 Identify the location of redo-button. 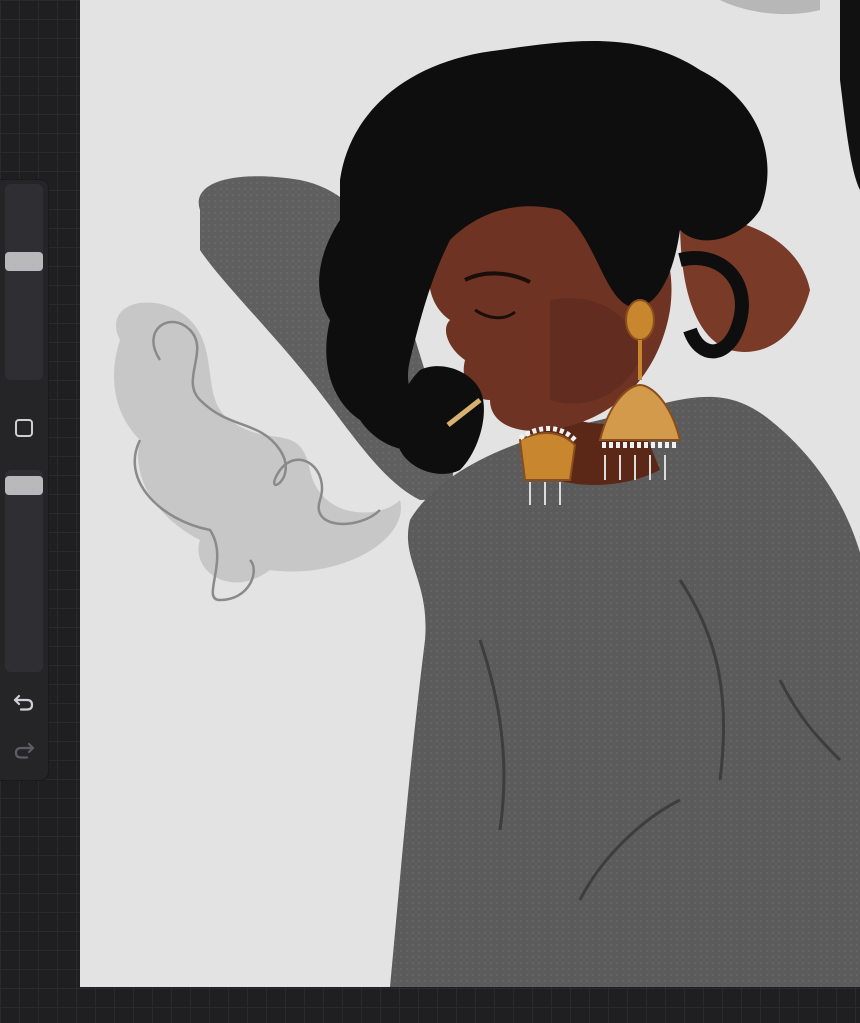
(24, 750).